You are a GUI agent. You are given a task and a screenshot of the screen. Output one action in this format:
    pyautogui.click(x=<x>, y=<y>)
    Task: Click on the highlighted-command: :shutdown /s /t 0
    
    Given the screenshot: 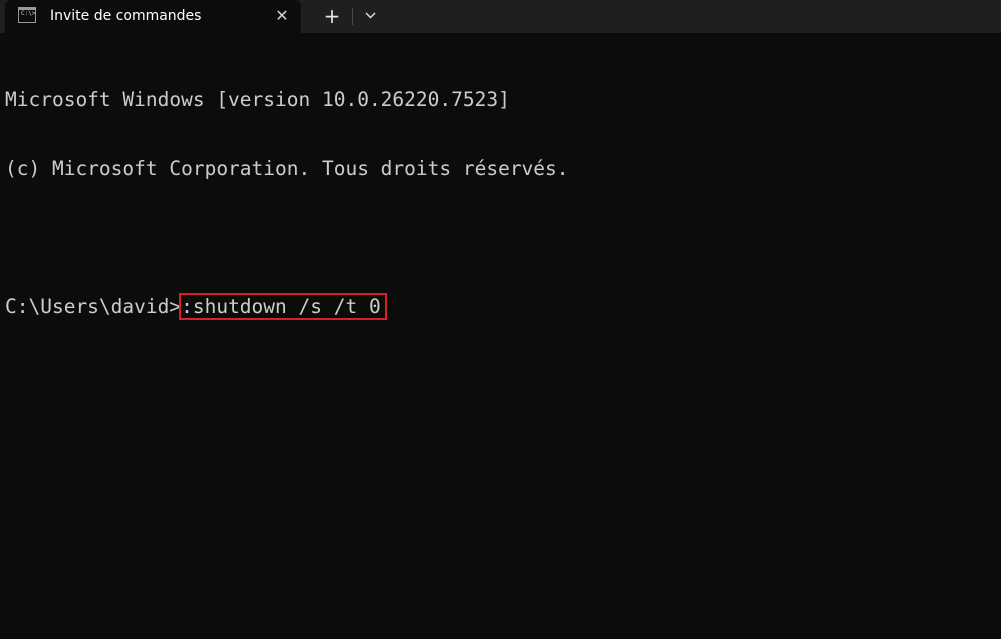 What is the action you would take?
    pyautogui.click(x=283, y=306)
    